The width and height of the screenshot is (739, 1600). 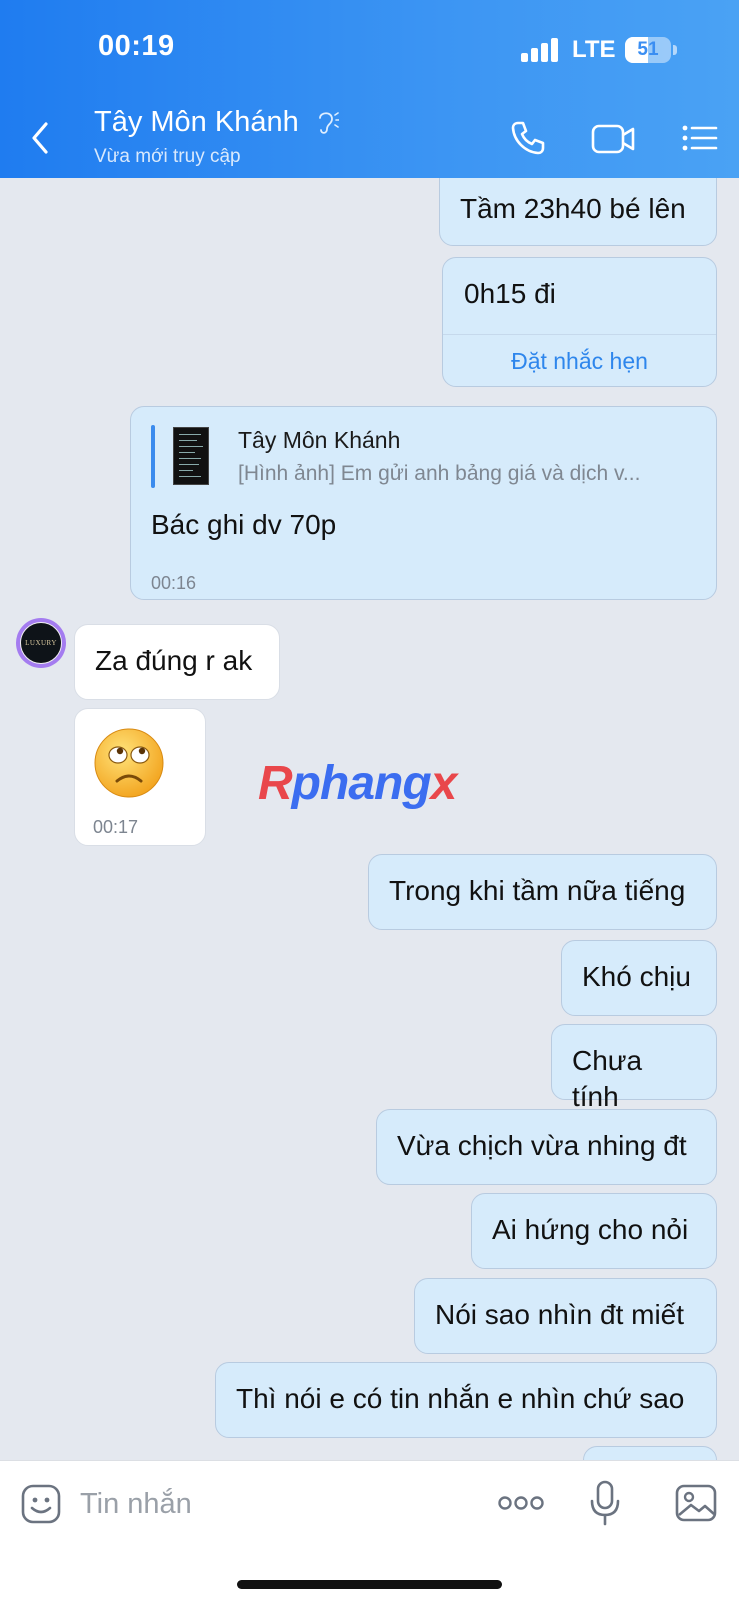 I want to click on message-bubble-outgoing: Thì nói e có tin nhắn e nhìn chứ sao, so click(x=466, y=1400).